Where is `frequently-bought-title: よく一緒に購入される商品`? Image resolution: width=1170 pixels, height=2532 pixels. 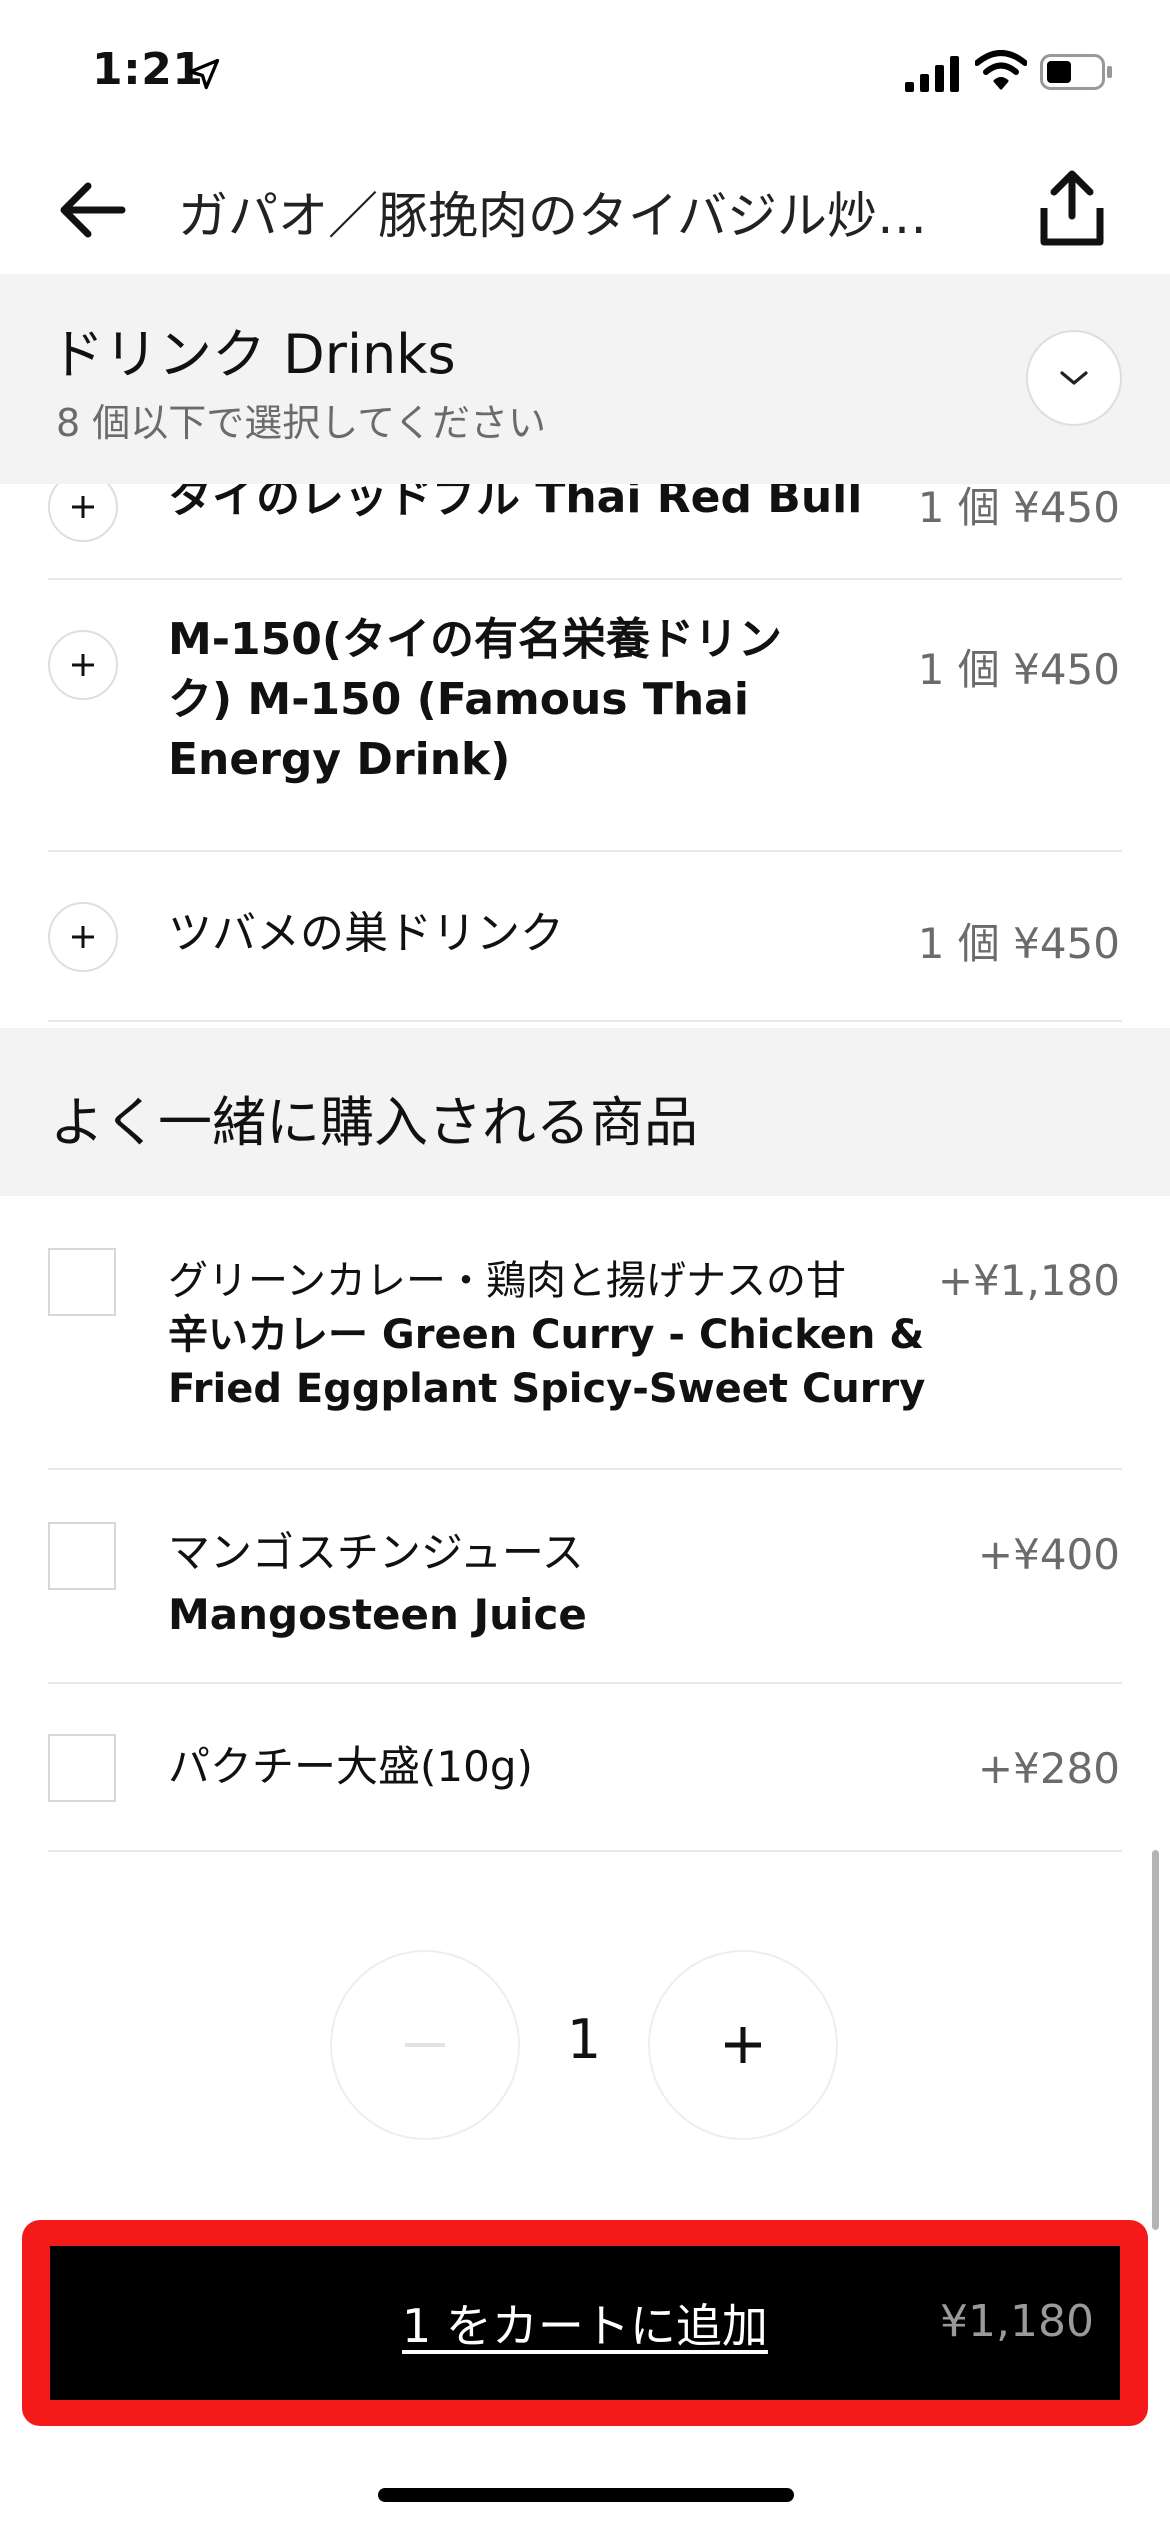
frequently-bought-title: よく一緒に購入される商品 is located at coordinates (374, 1122).